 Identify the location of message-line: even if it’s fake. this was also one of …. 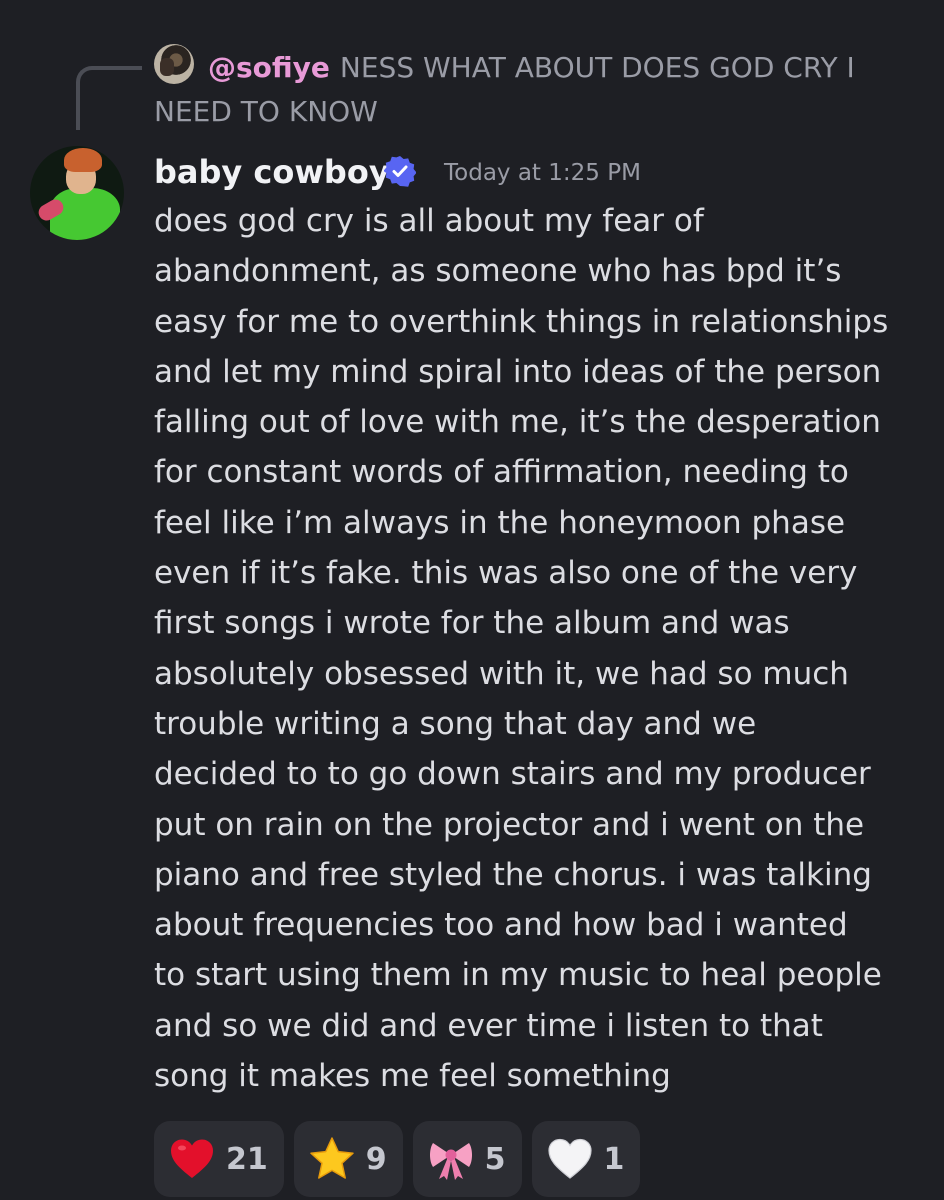
(506, 573).